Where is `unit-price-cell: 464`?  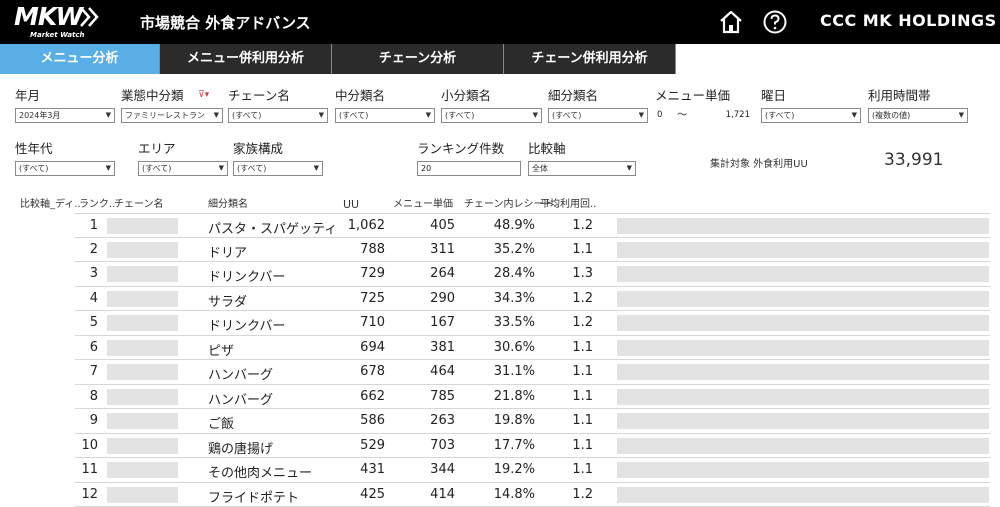 unit-price-cell: 464 is located at coordinates (442, 371).